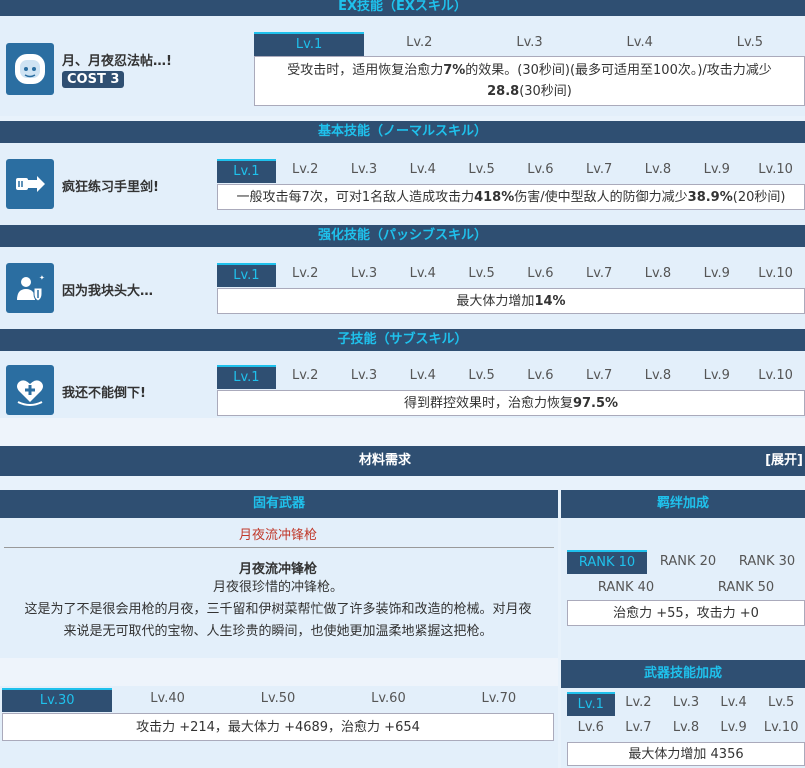 The width and height of the screenshot is (805, 768). What do you see at coordinates (278, 609) in the screenshot?
I see `weapon-text-1: 这是为了不是很会用枪的月夜，三千留和伊树菜帮忙做了许多装饰和改造的枪械。对月夜` at bounding box center [278, 609].